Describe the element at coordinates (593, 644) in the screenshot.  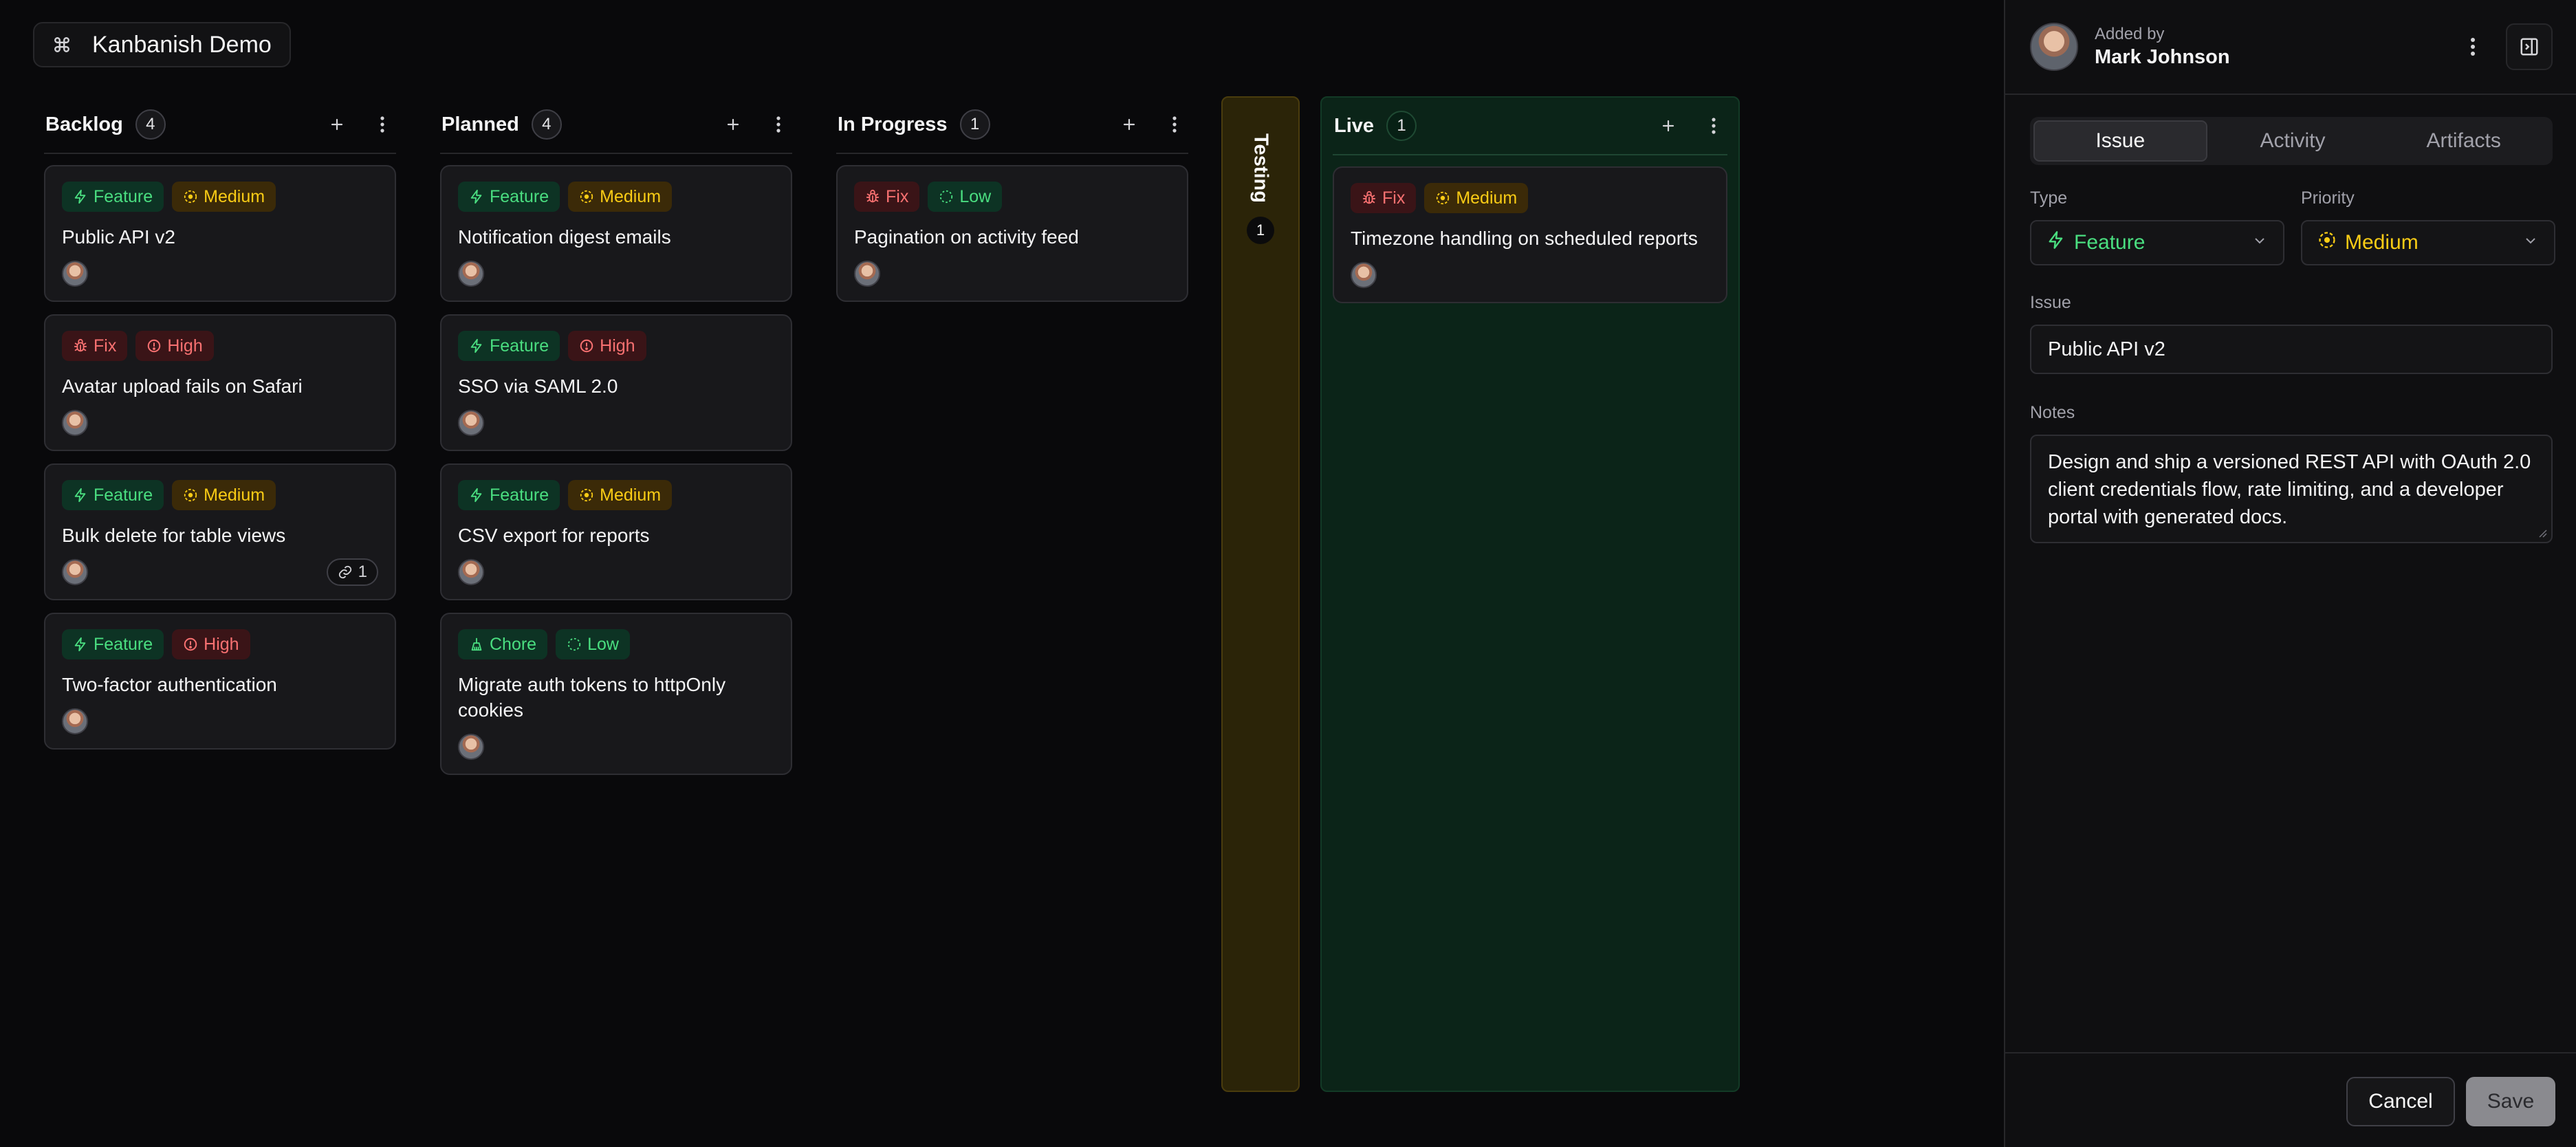
I see `priority-tag: Low` at that location.